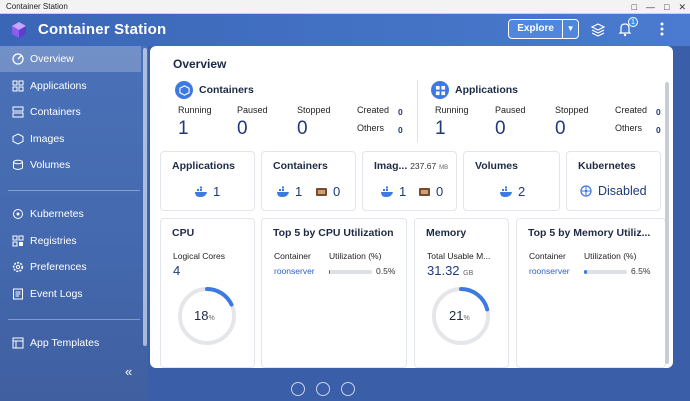 This screenshot has height=401, width=690. I want to click on explore-button: Explore ▼, so click(543, 29).